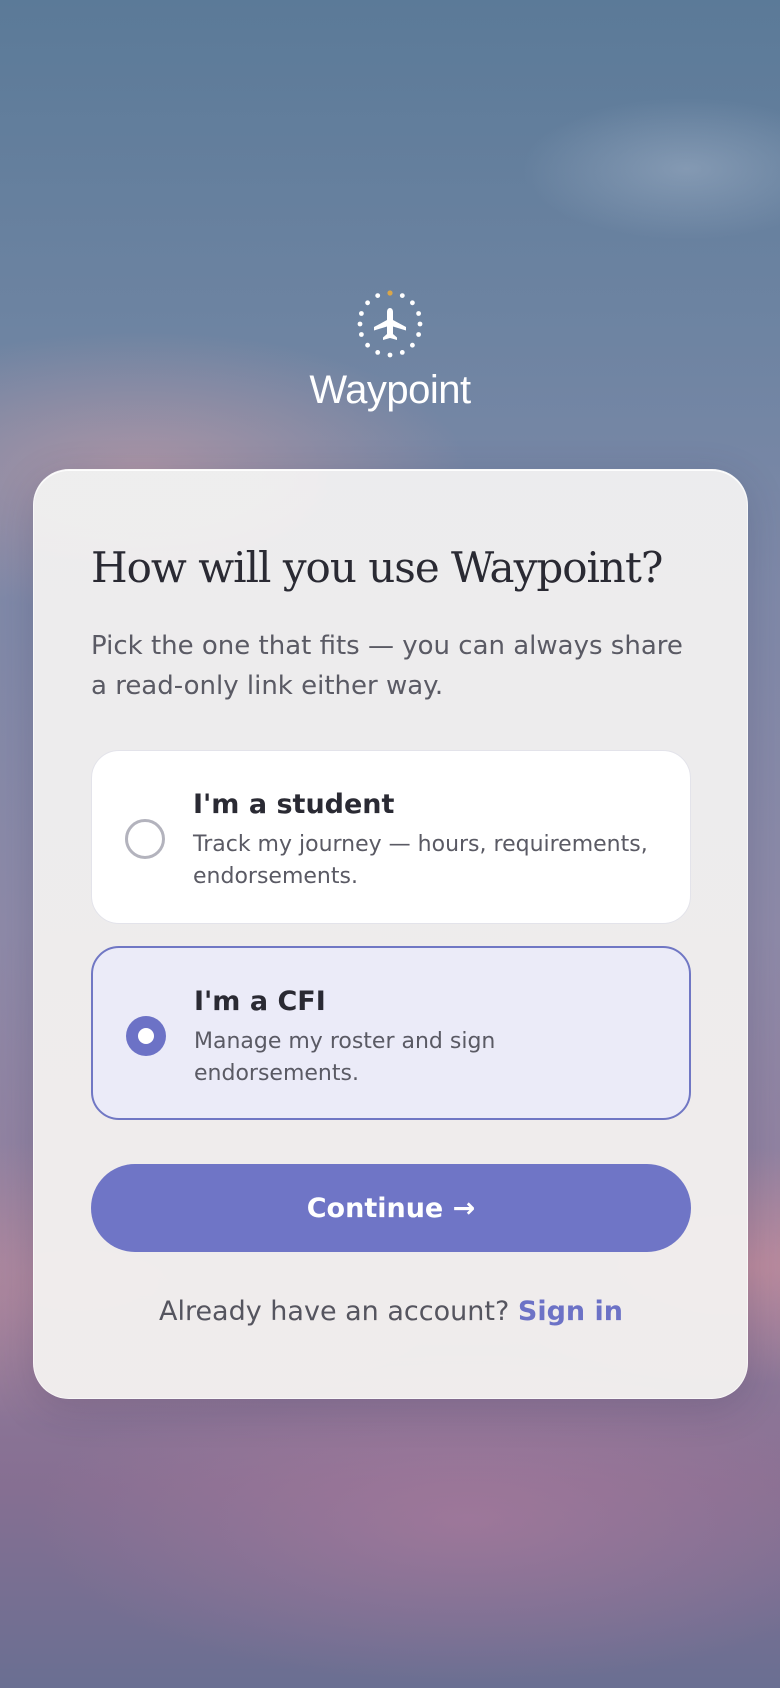 This screenshot has height=1688, width=780. What do you see at coordinates (391, 1208) in the screenshot?
I see `continue-button: Continue →` at bounding box center [391, 1208].